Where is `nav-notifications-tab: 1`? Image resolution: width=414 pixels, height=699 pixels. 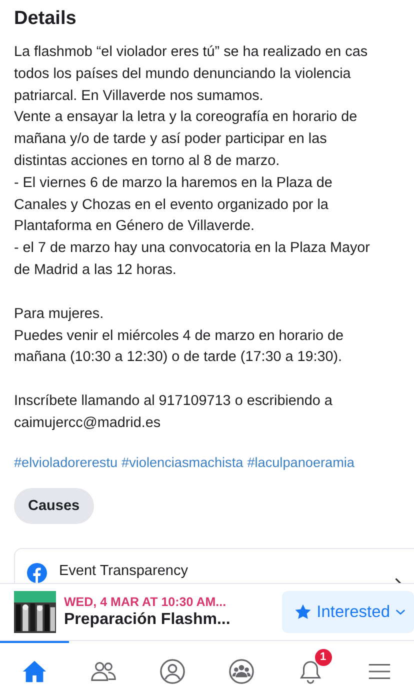 nav-notifications-tab: 1 is located at coordinates (310, 670).